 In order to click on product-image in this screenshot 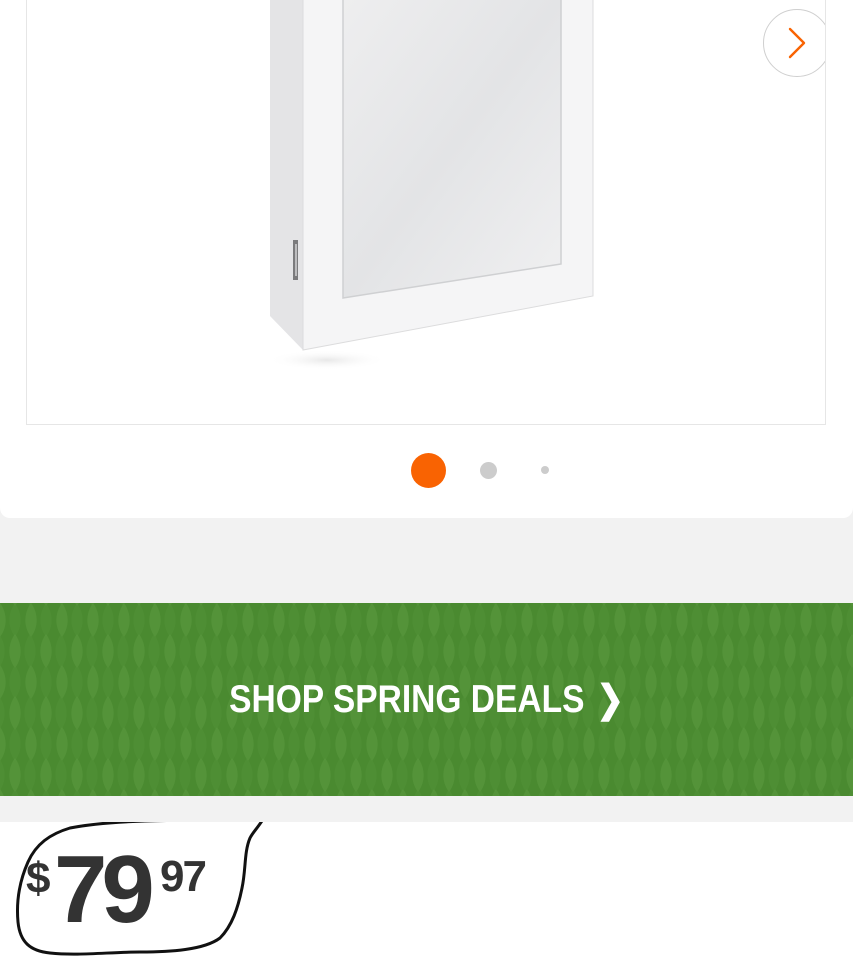, I will do `click(430, 185)`.